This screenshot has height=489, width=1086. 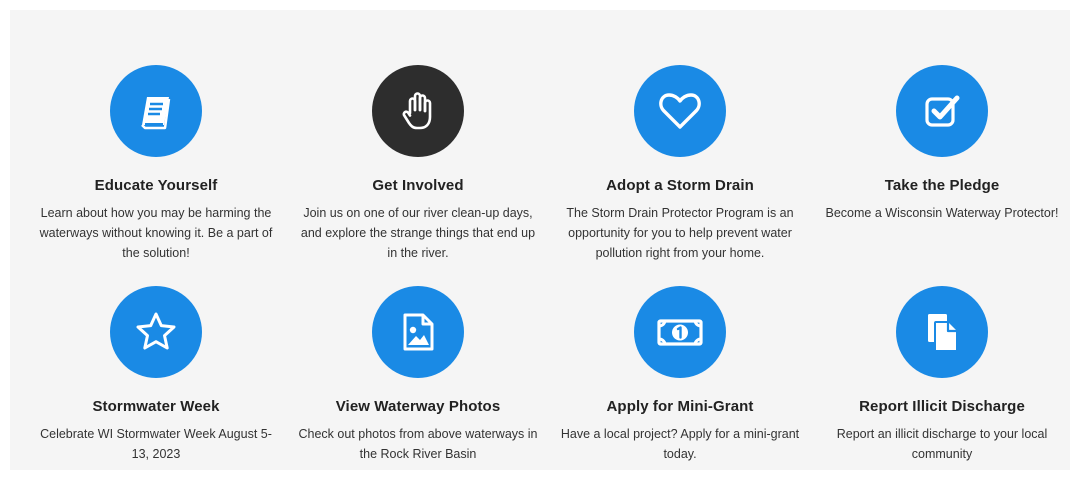 I want to click on card-title: View Waterway Photos, so click(x=418, y=406).